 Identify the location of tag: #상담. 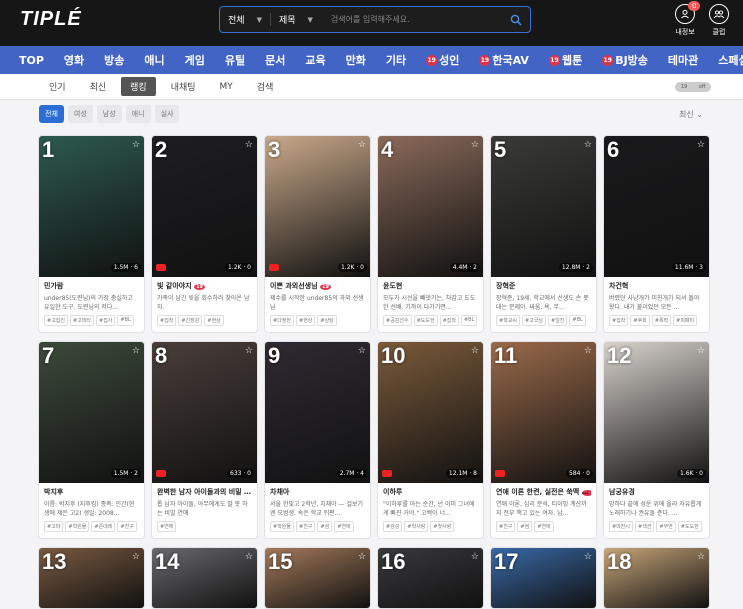
(327, 320).